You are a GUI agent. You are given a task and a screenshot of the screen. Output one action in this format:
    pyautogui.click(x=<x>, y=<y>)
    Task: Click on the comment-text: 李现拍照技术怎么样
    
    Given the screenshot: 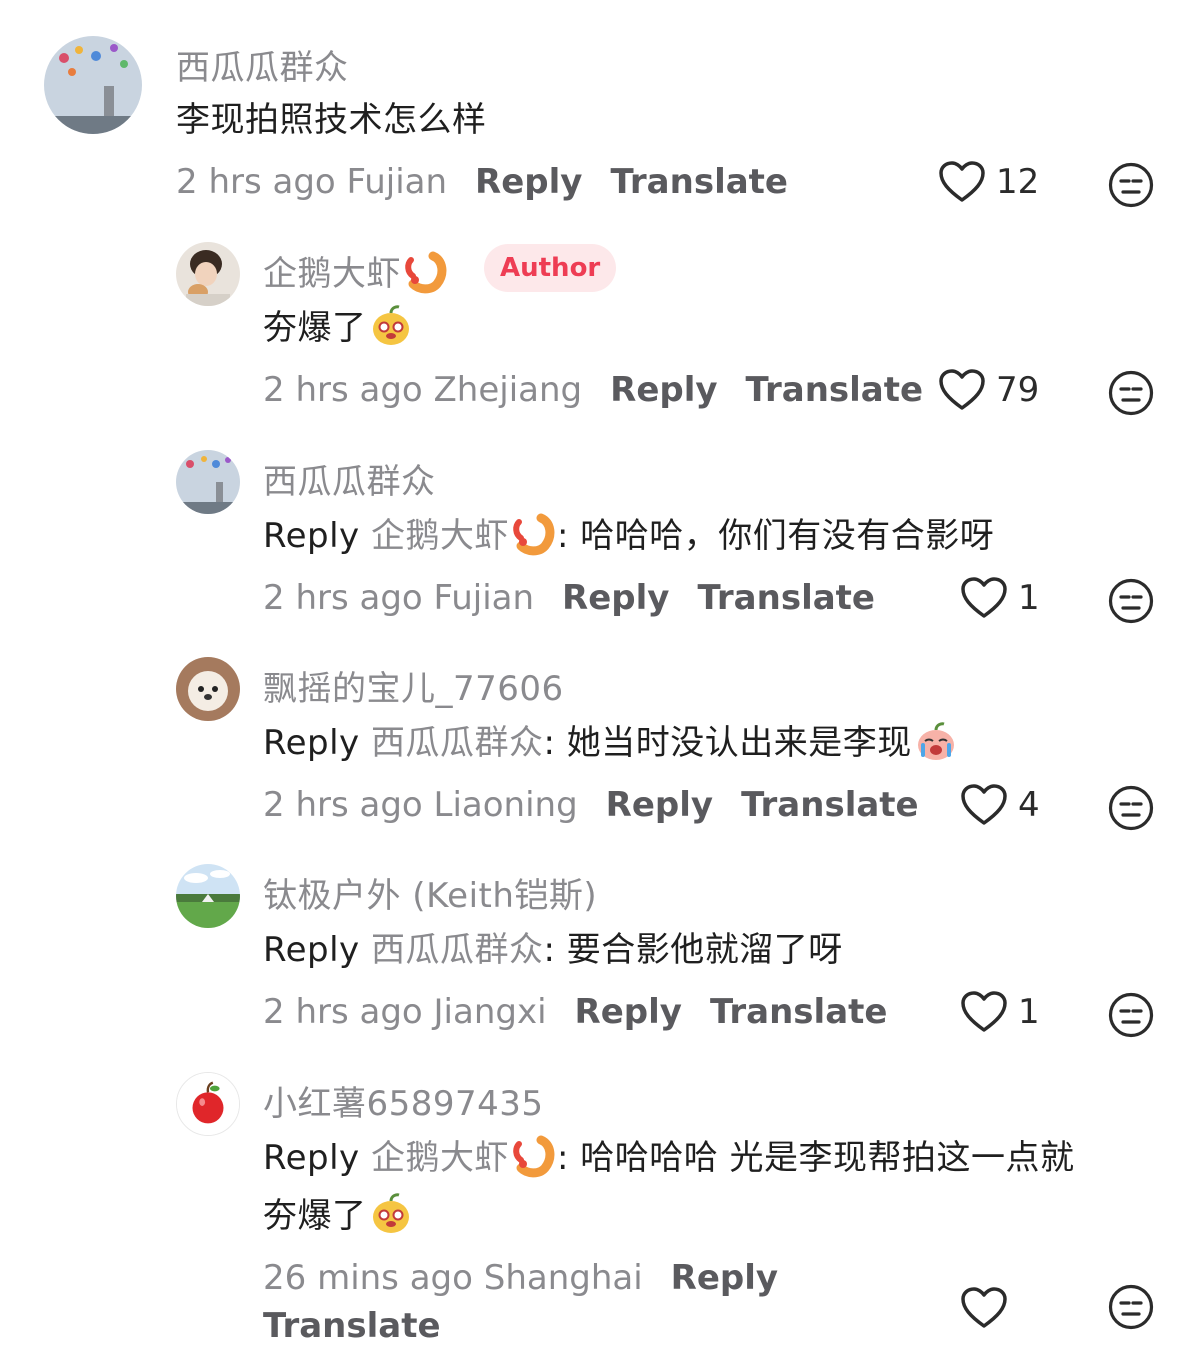 What is the action you would take?
    pyautogui.click(x=331, y=120)
    